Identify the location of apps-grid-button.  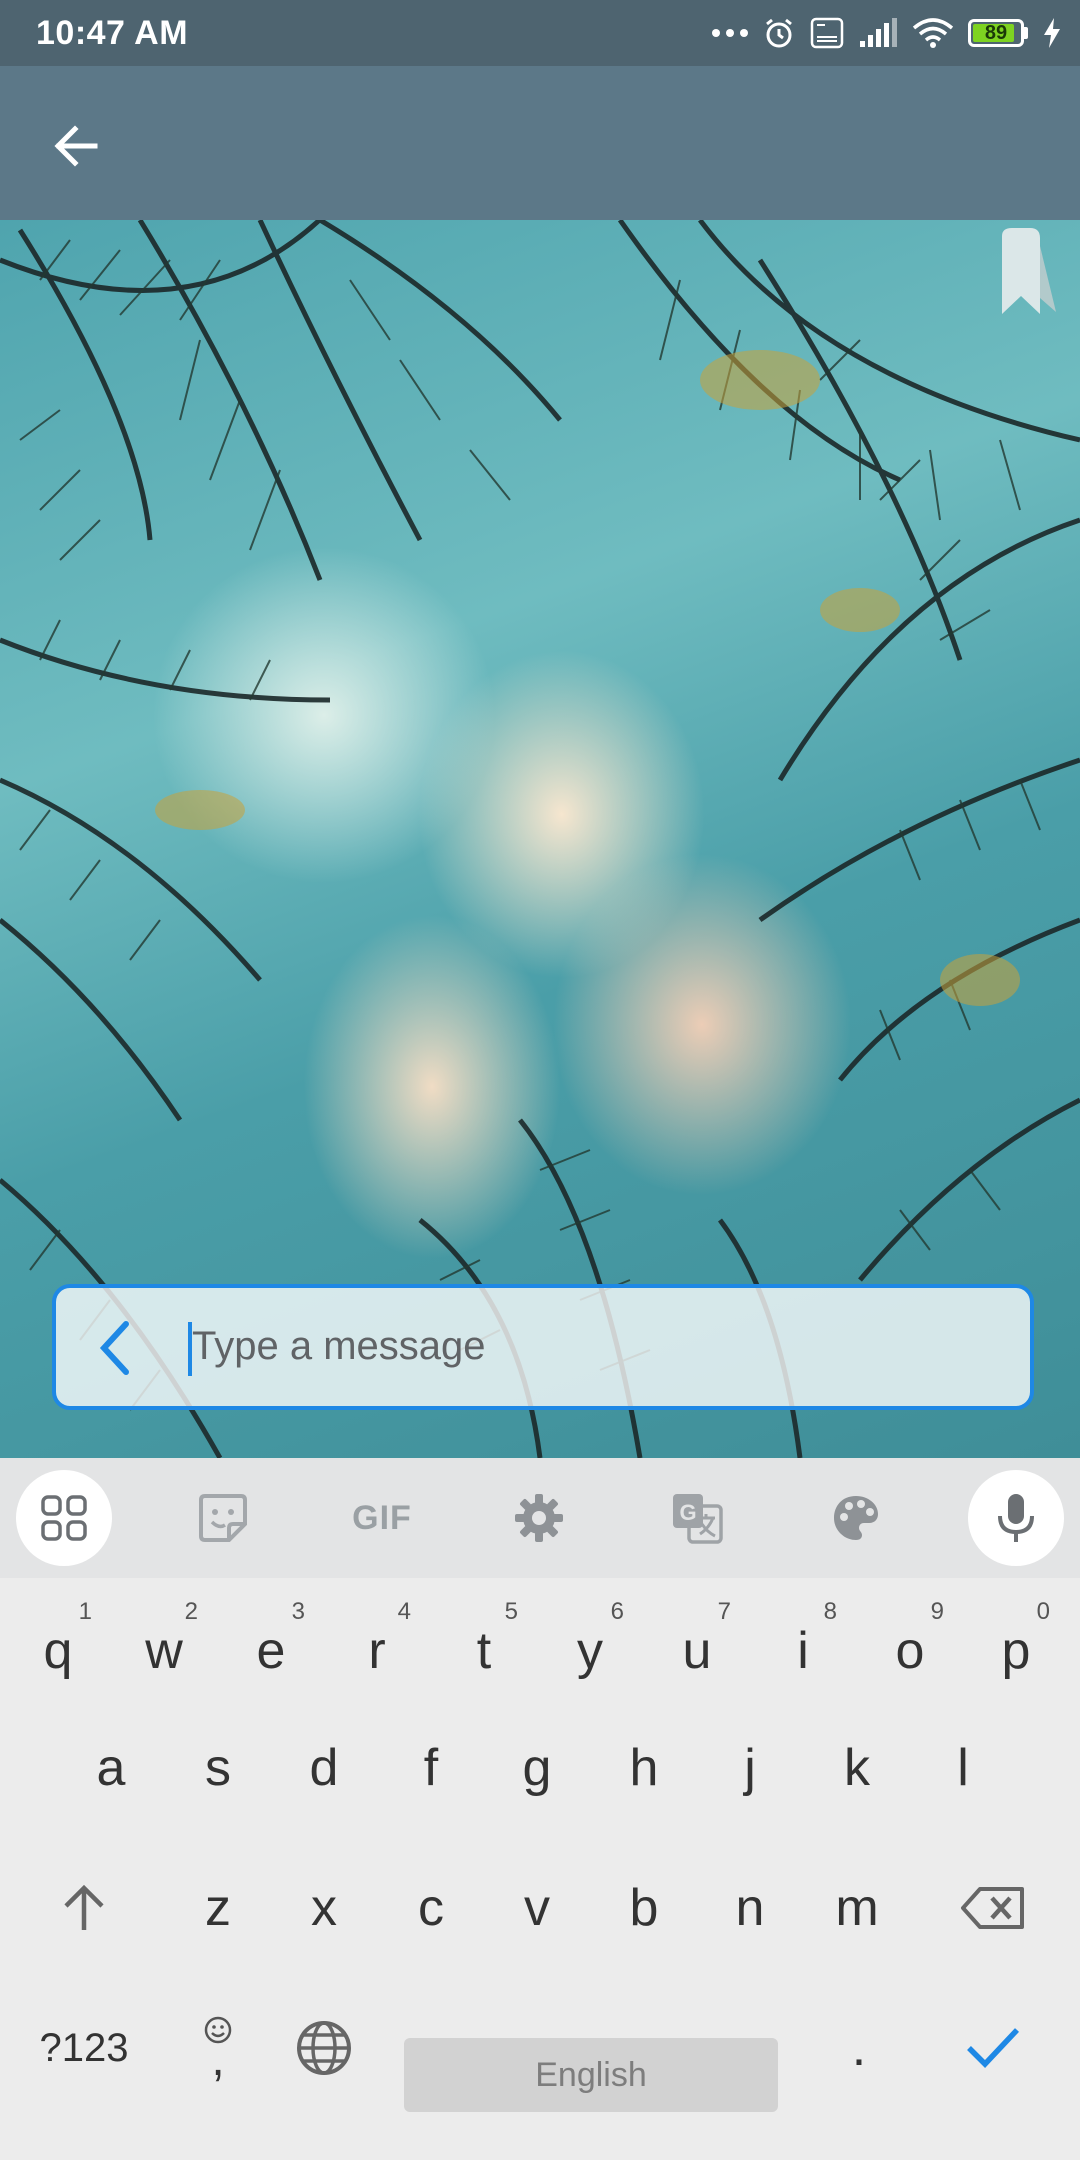
(64, 1518).